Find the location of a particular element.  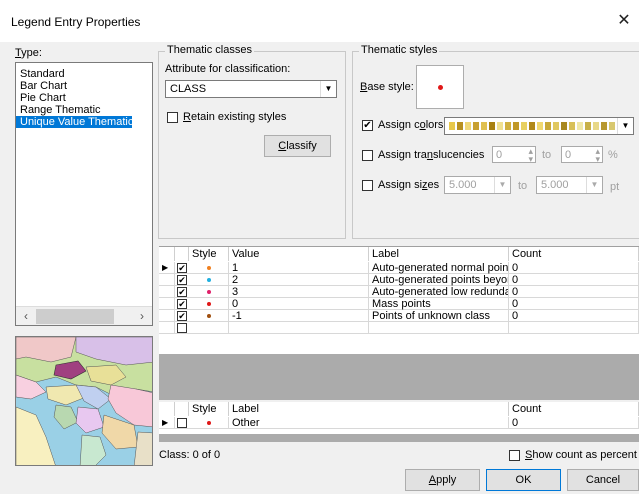

row-checkbox is located at coordinates (182, 328).